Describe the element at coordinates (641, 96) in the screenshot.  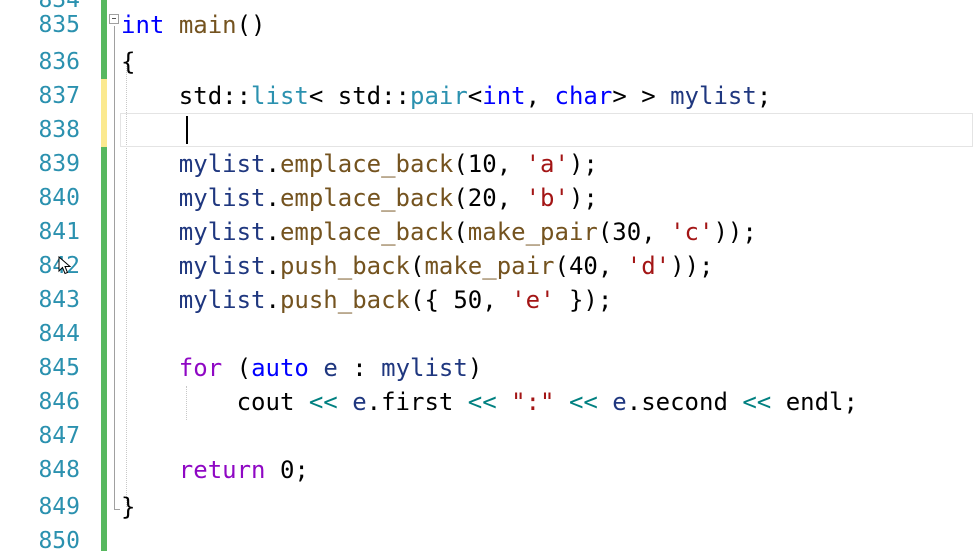
I see `punctuation-token: > >` at that location.